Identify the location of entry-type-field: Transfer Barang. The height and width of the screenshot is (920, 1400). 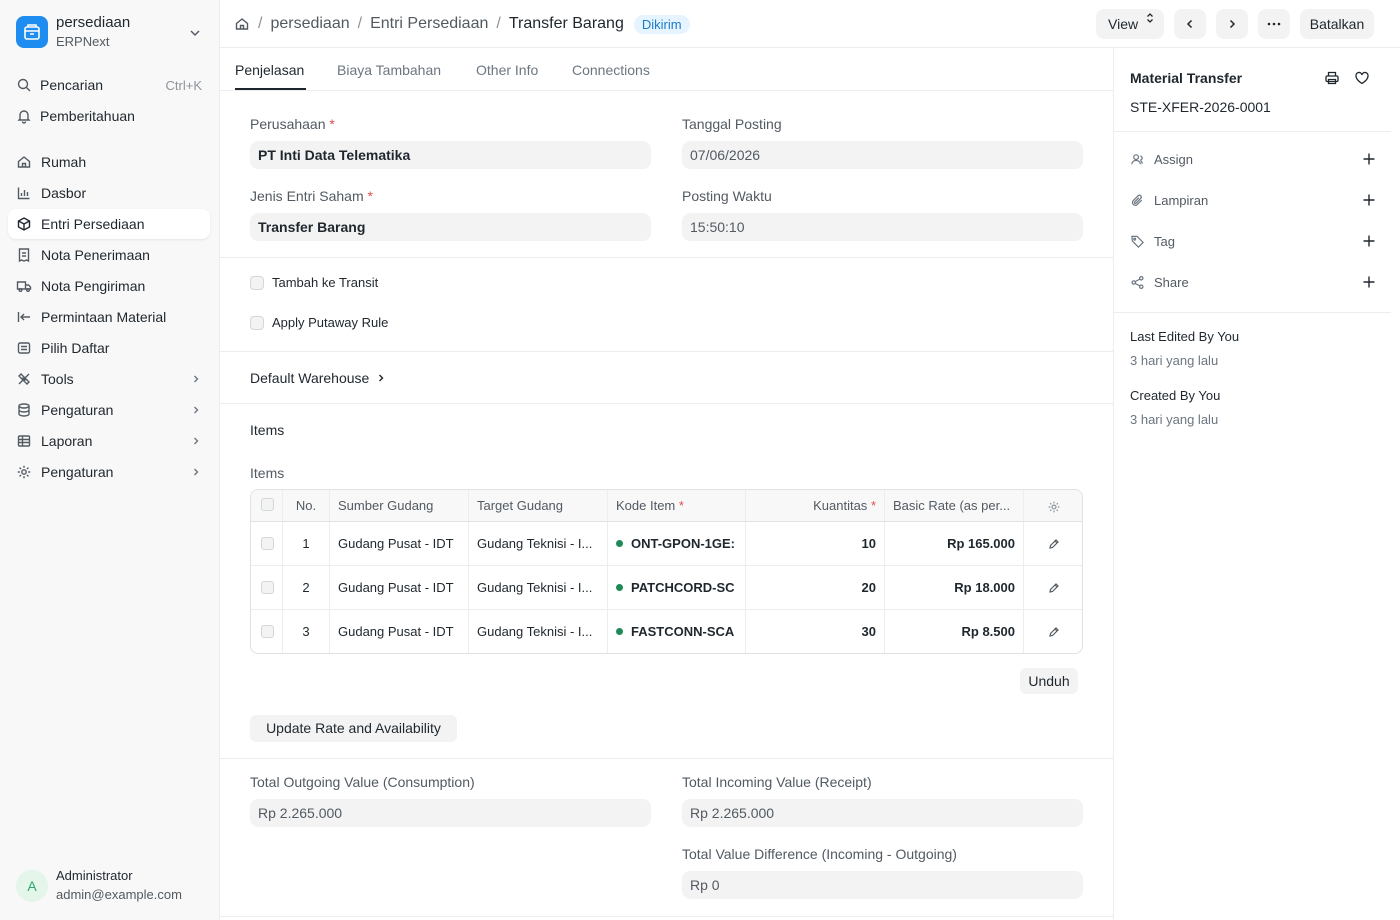
(450, 227).